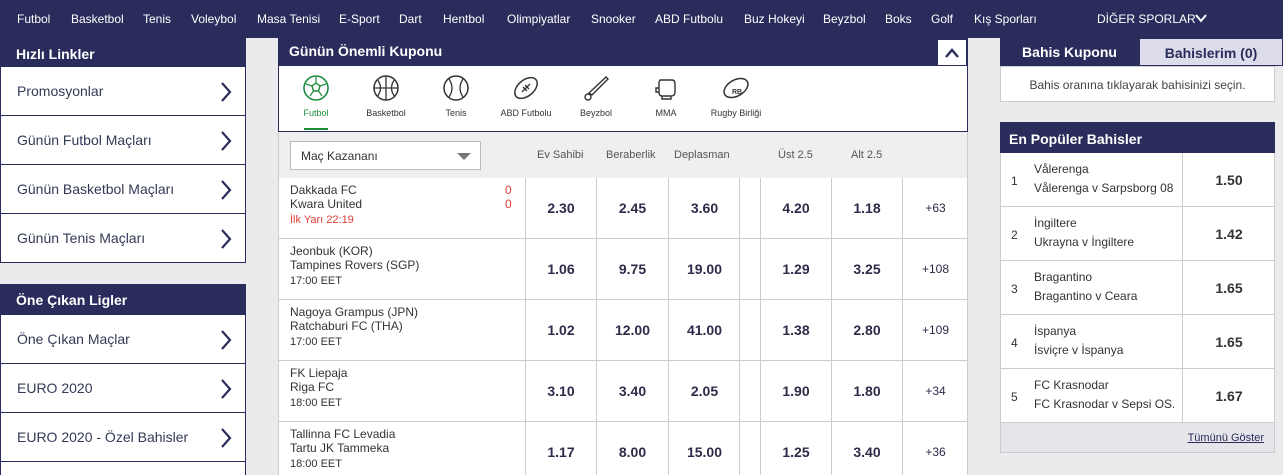 The image size is (1283, 475). What do you see at coordinates (632, 448) in the screenshot?
I see `odd-draw: 8.00` at bounding box center [632, 448].